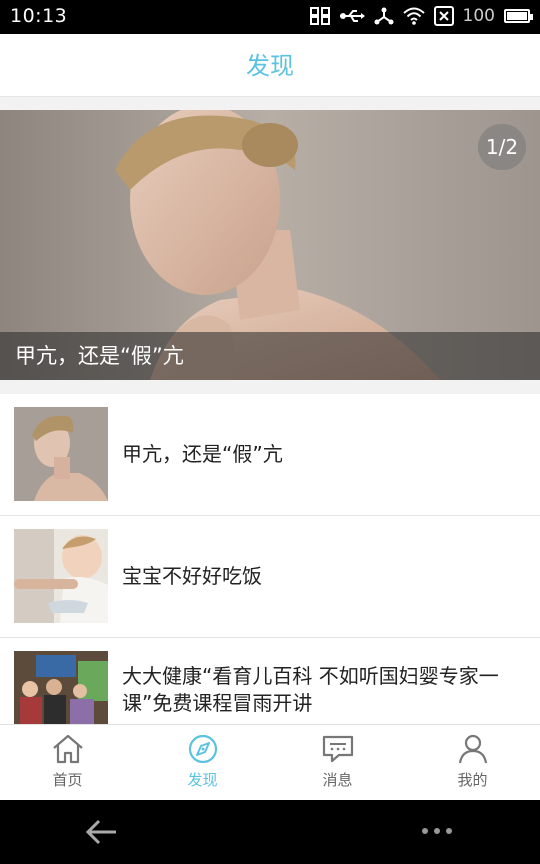 This screenshot has width=540, height=864. I want to click on share-icon, so click(384, 16).